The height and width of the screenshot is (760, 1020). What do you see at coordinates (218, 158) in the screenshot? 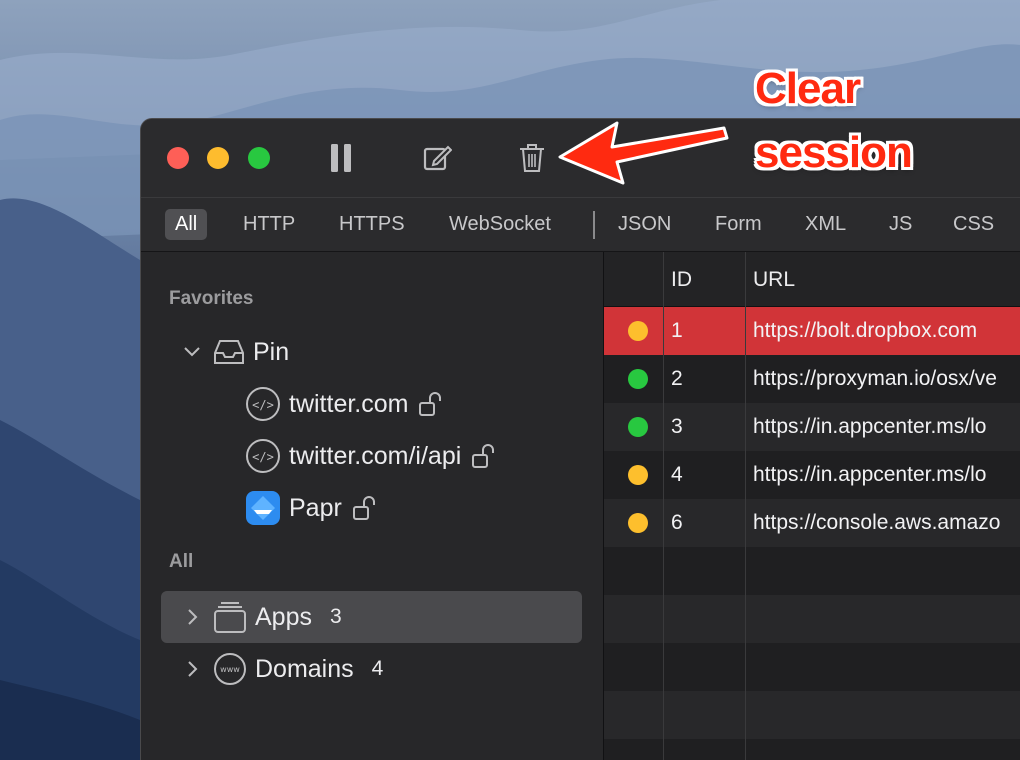
I see `minimize-window-button` at bounding box center [218, 158].